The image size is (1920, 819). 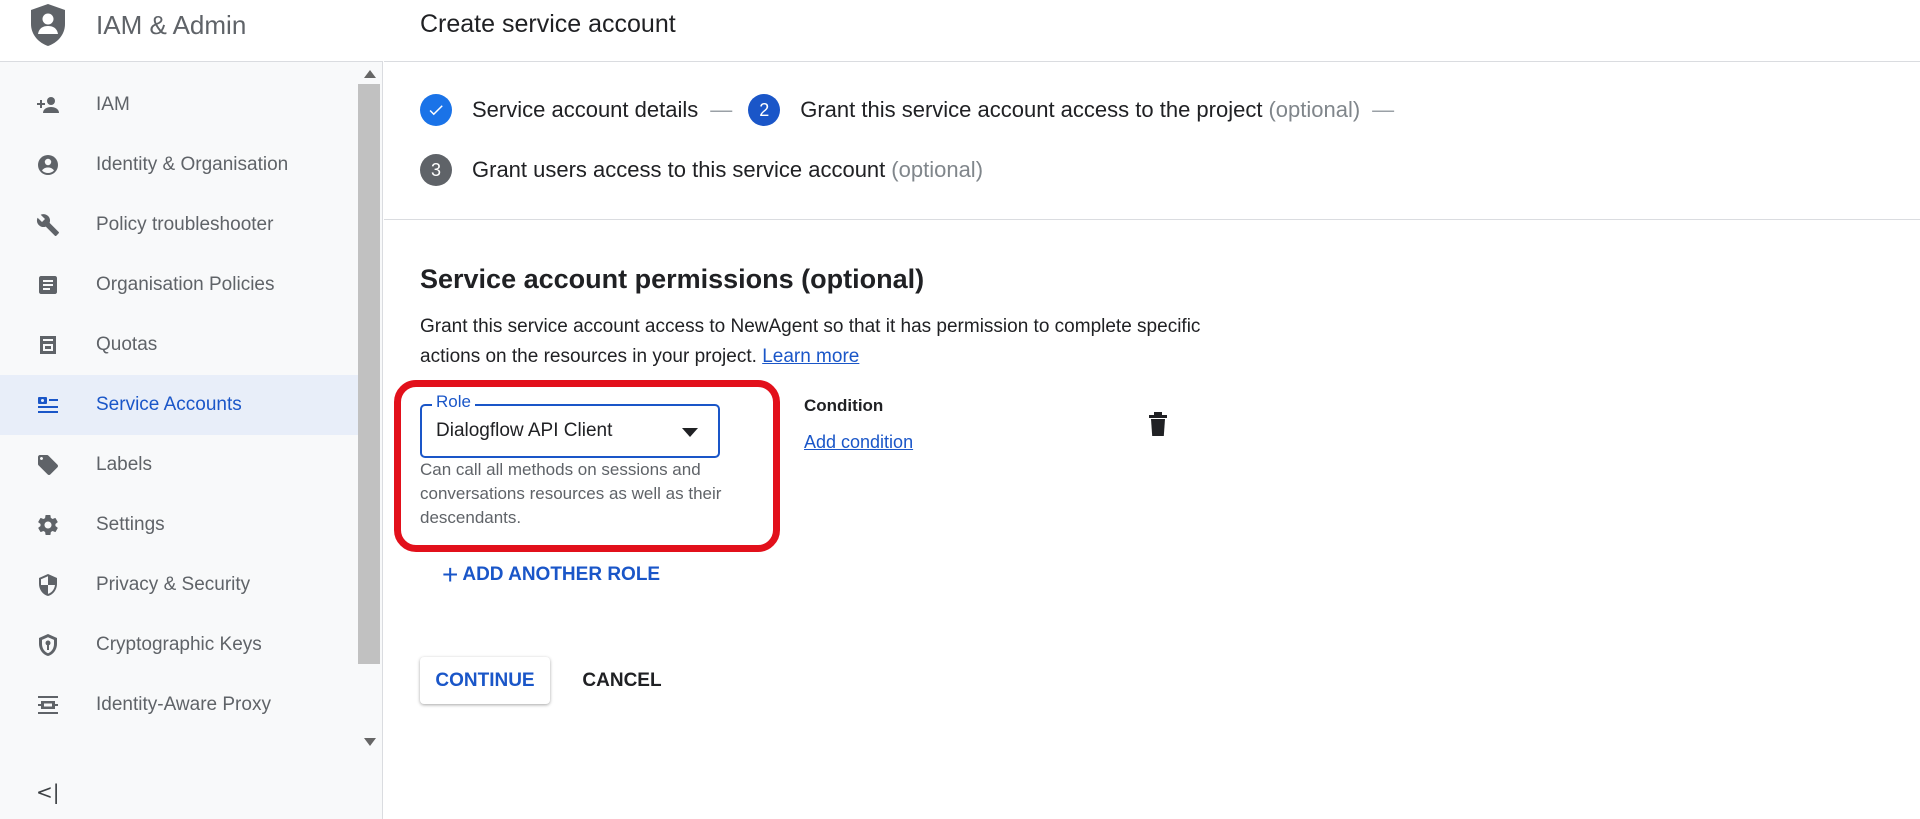 What do you see at coordinates (1152, 31) in the screenshot?
I see `page-header: Create service account` at bounding box center [1152, 31].